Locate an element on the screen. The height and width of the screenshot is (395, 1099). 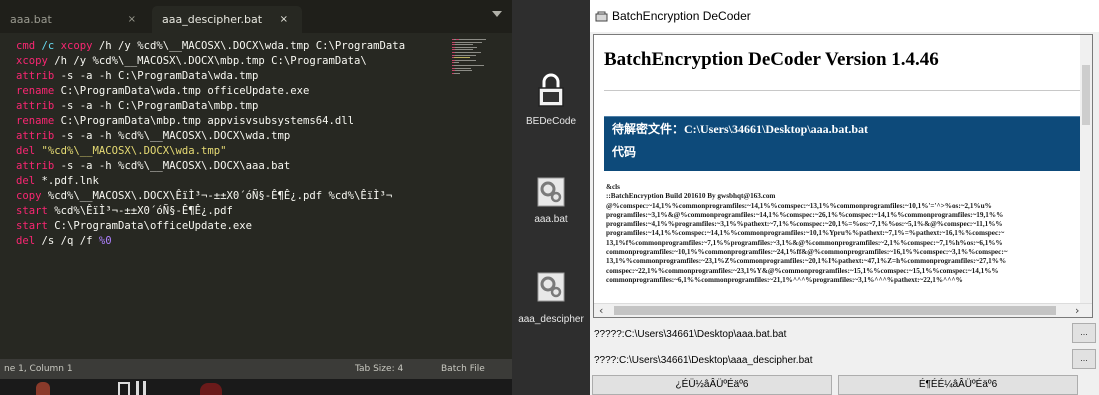
code-token: /s /q /f is located at coordinates (67, 241).